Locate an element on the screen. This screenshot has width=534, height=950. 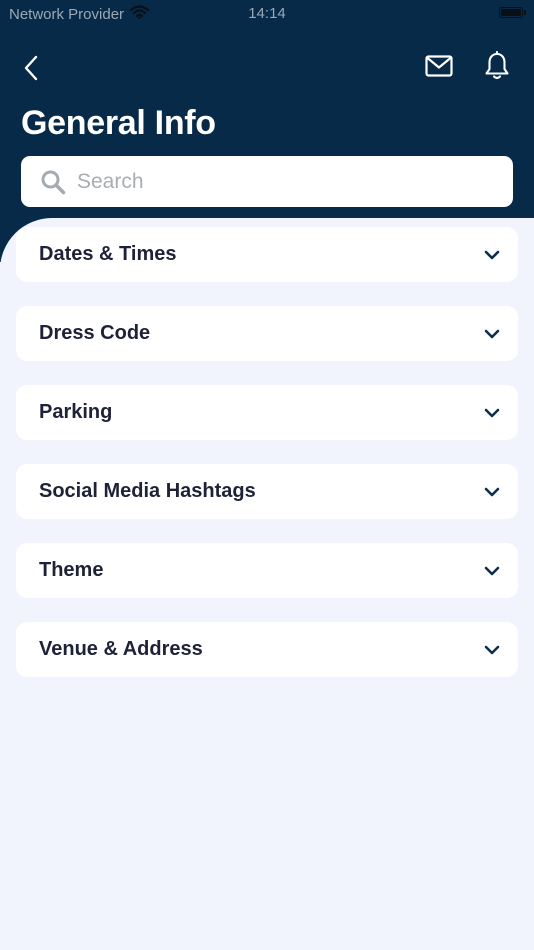
notifications-button is located at coordinates (497, 68).